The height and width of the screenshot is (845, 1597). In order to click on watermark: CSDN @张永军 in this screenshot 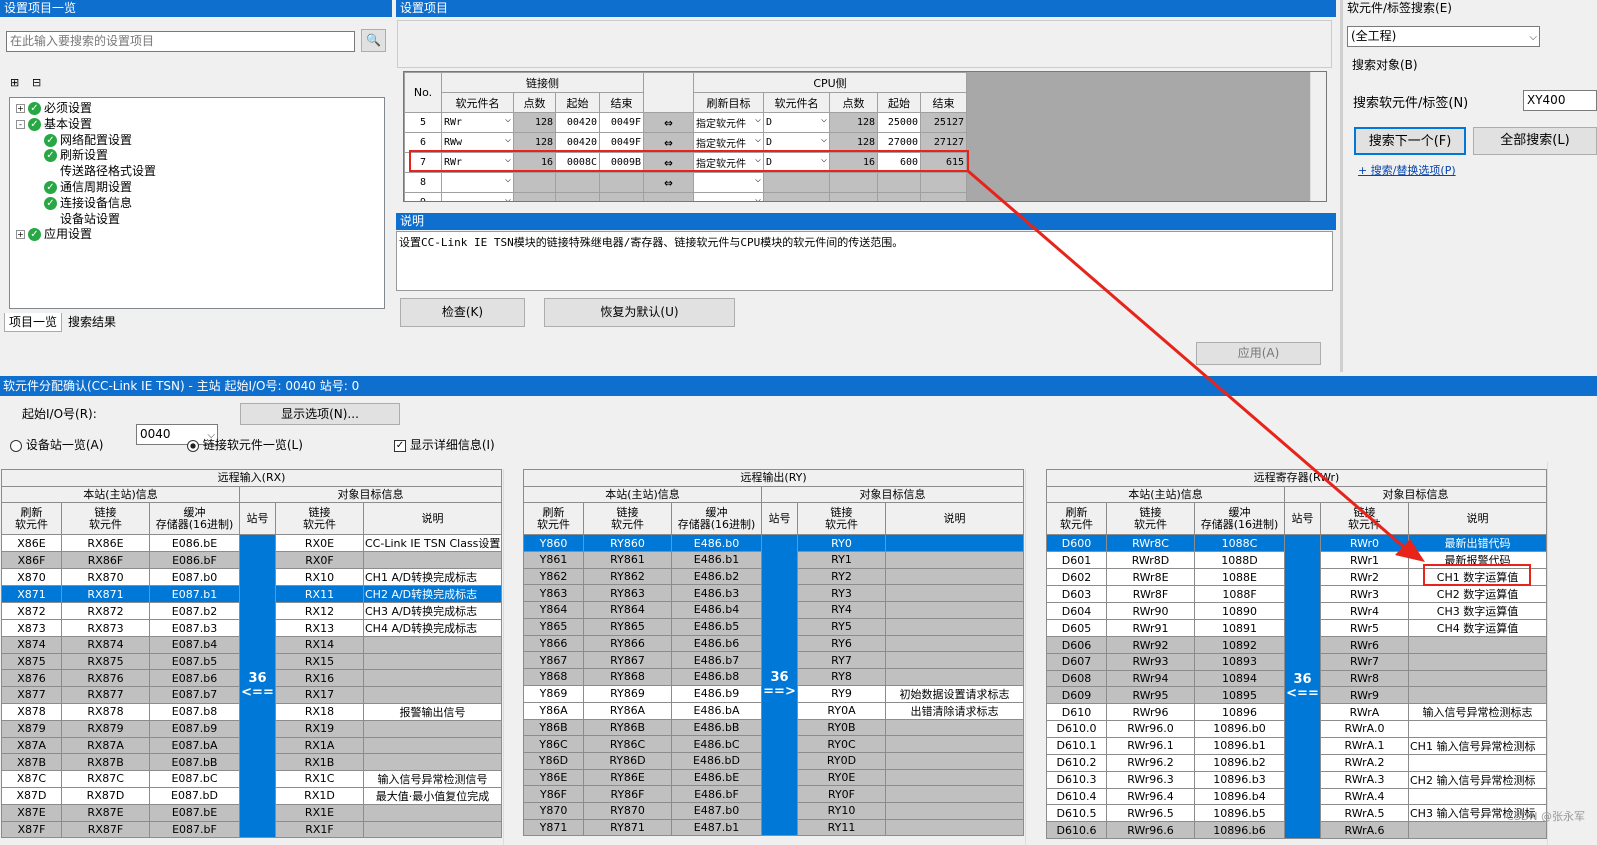, I will do `click(1545, 816)`.